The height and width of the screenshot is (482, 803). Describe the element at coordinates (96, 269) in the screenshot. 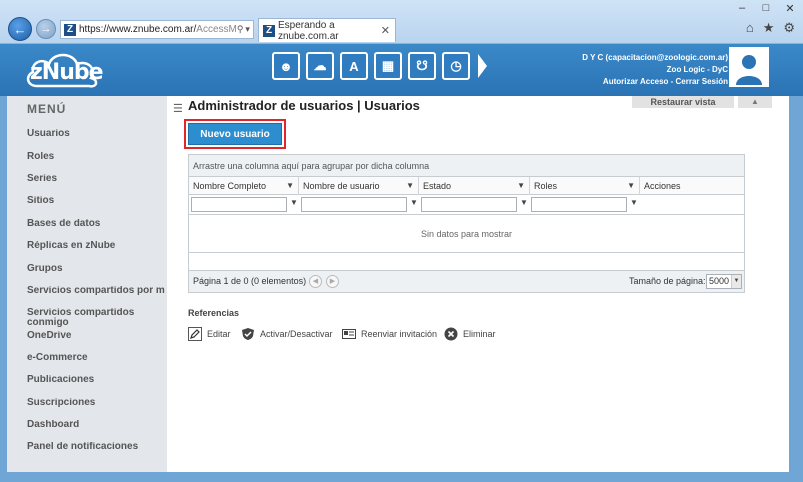

I see `sidebar-item-grupos: Grupos` at that location.